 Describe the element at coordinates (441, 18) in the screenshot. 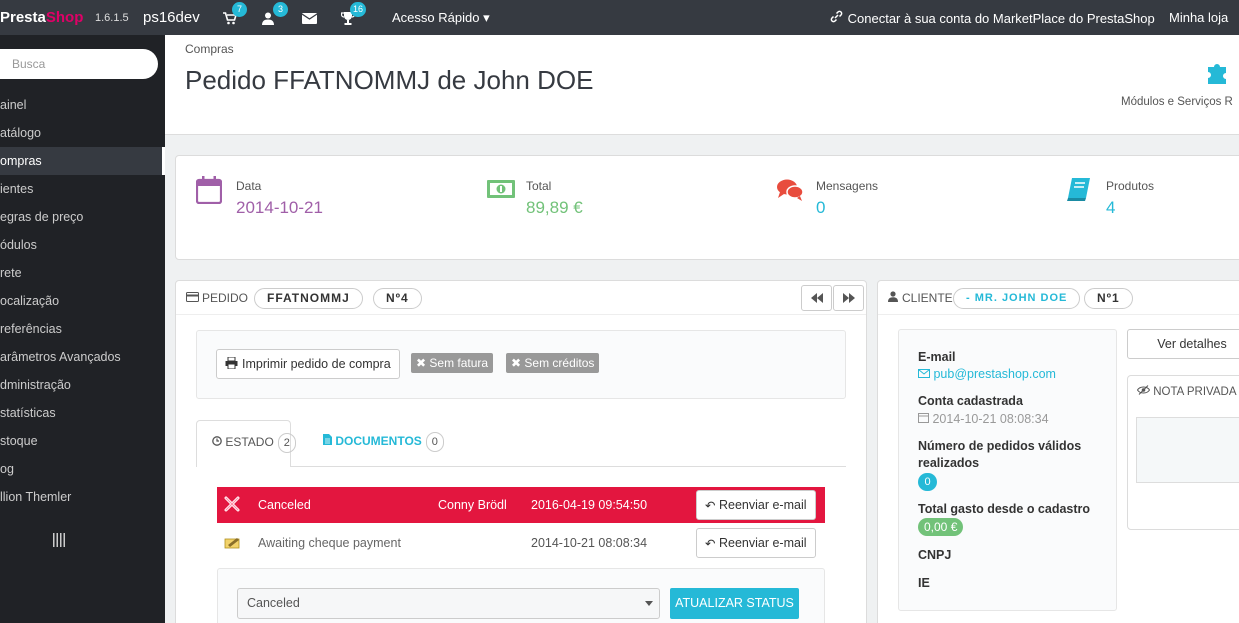

I see `quick-access-menu: Acesso Rápido ▾` at that location.